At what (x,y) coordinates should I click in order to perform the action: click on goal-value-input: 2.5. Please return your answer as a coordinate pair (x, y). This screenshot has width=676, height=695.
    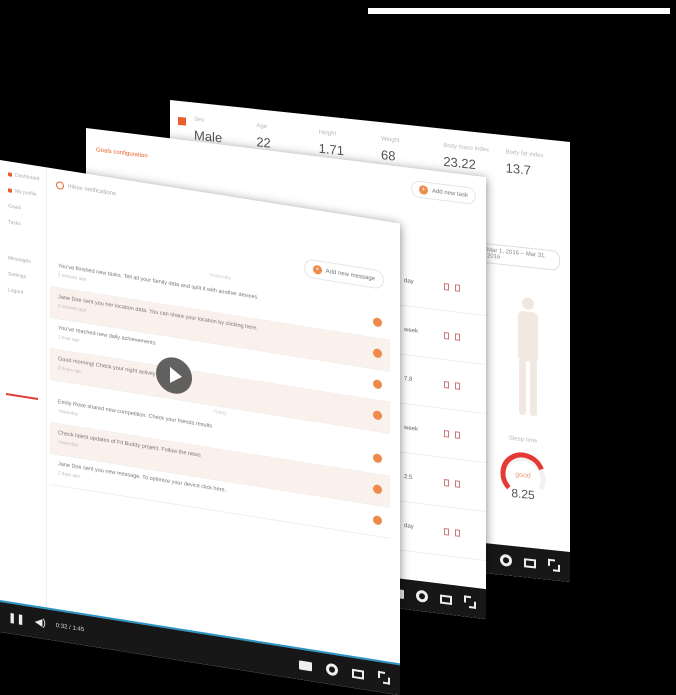
    Looking at the image, I should click on (421, 479).